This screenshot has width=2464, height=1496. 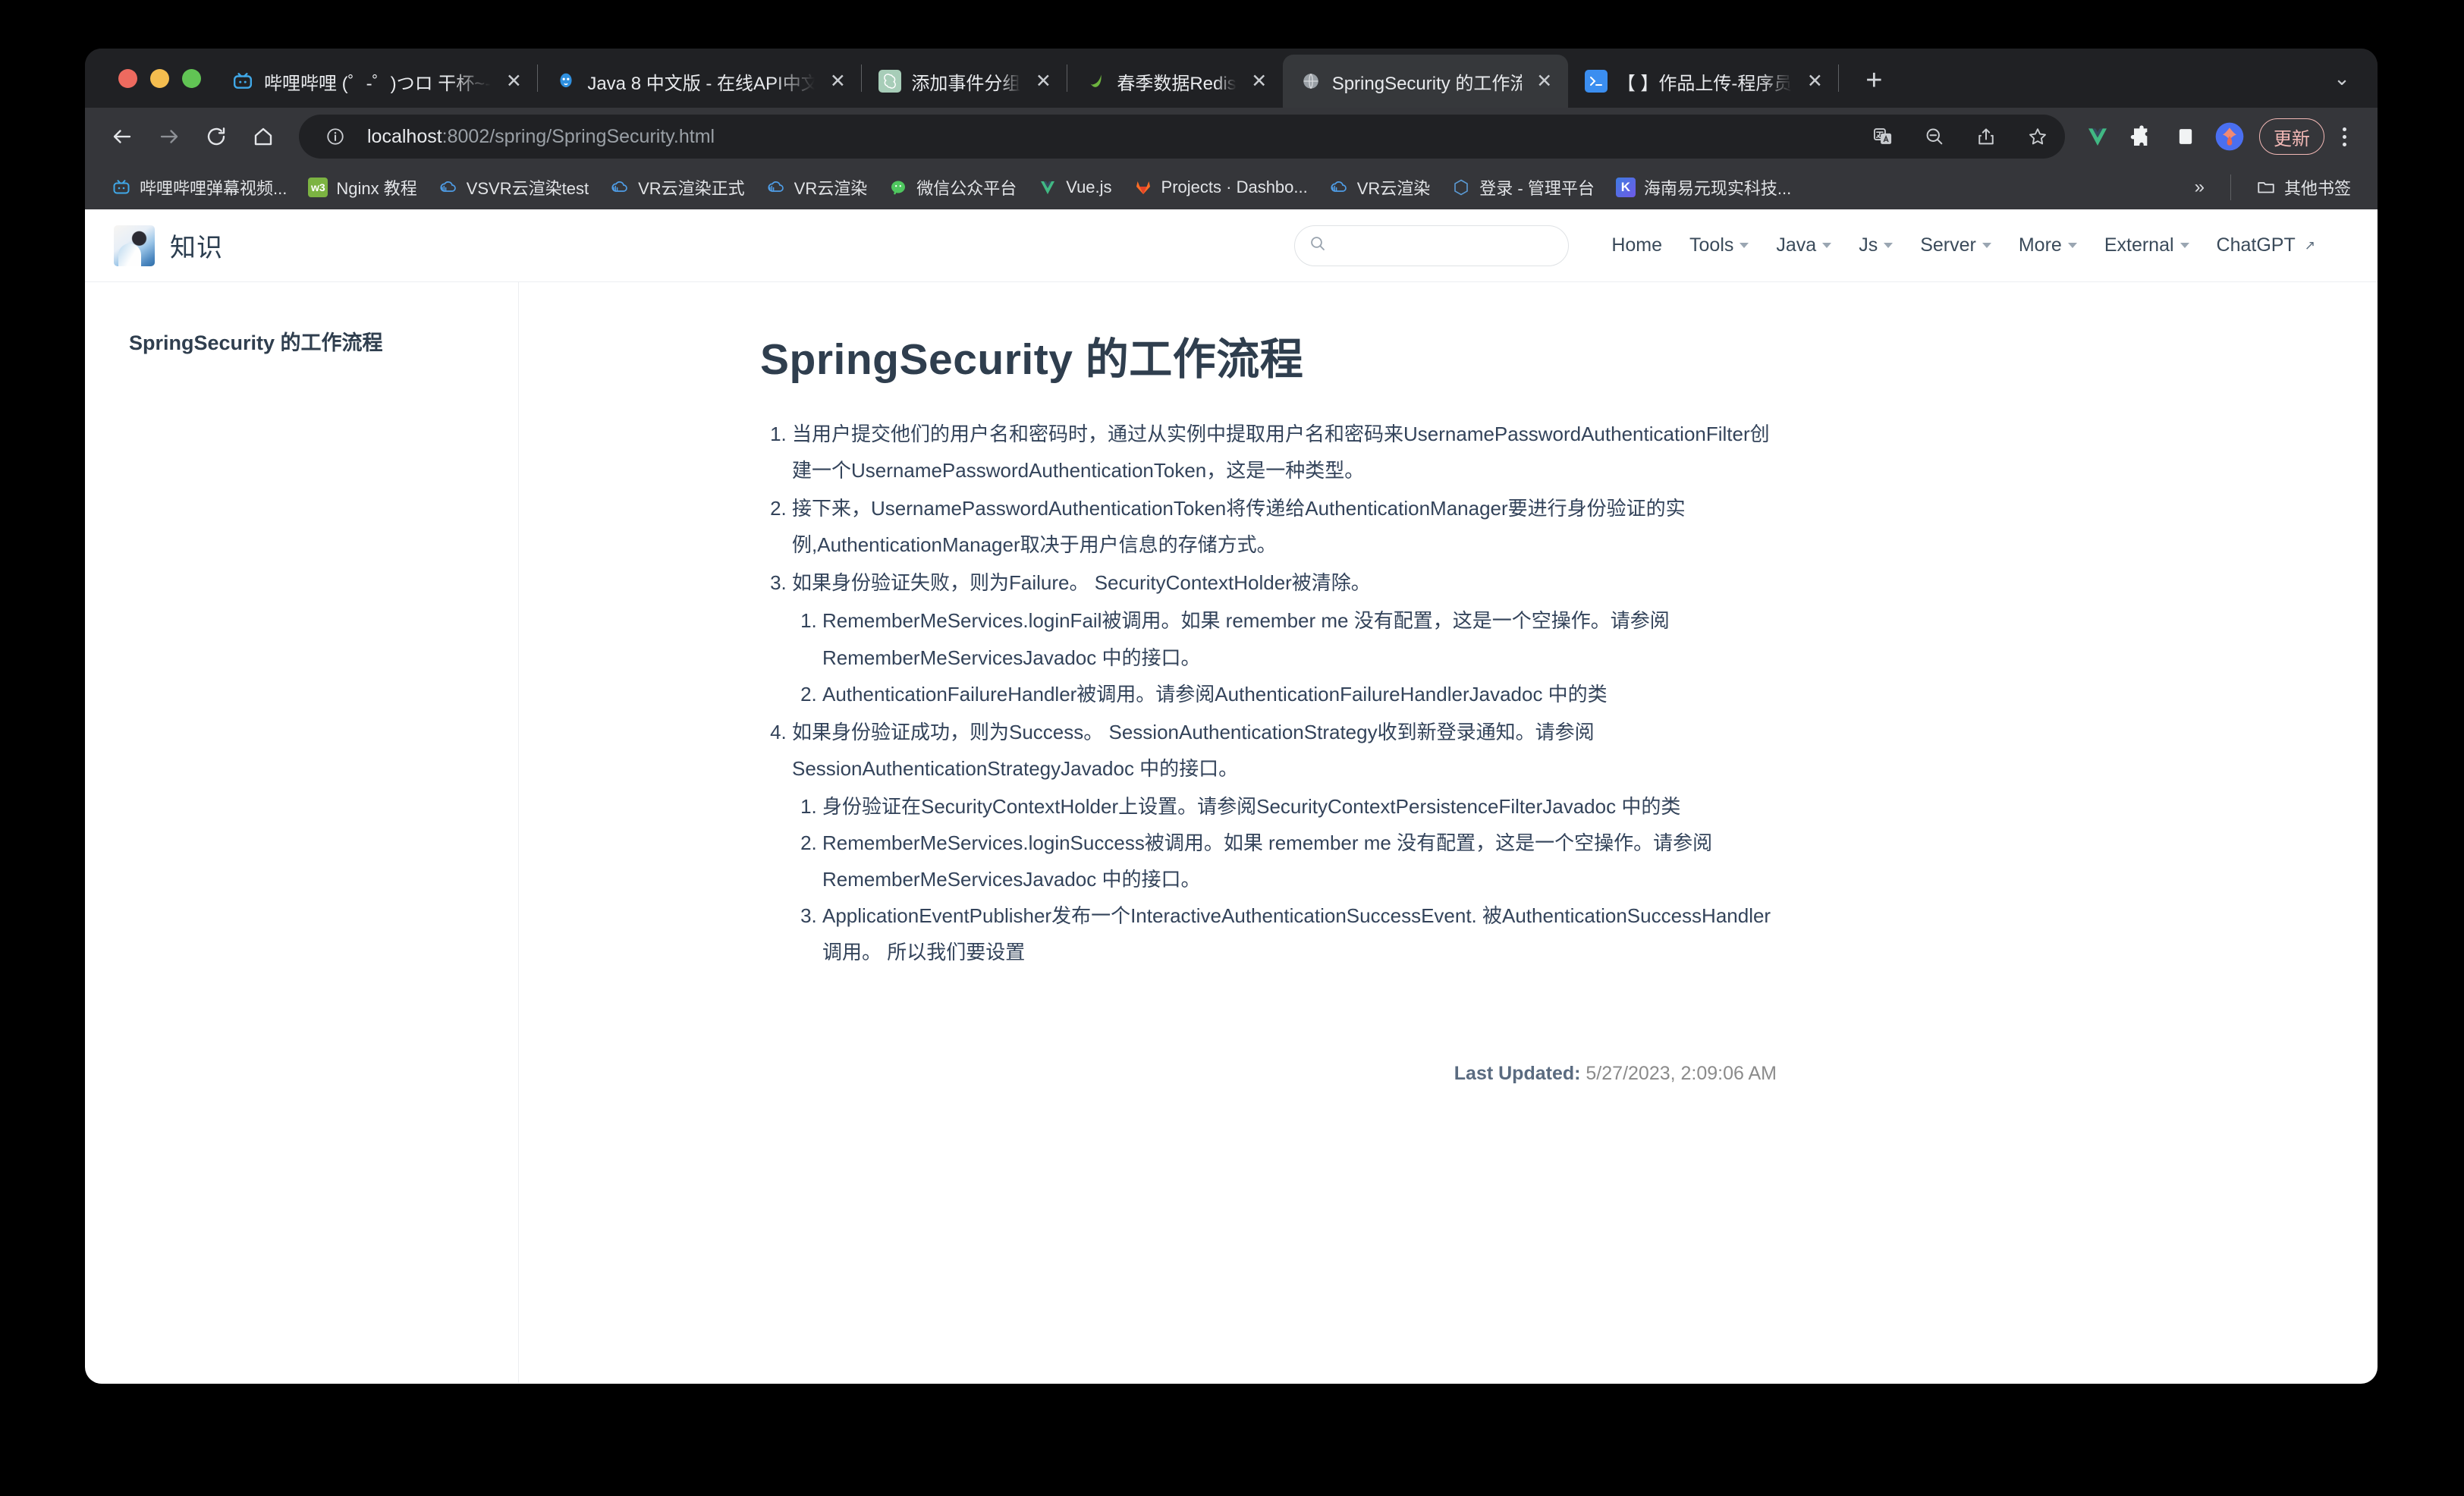 What do you see at coordinates (1032, 359) in the screenshot?
I see `page-title: SpringSecurity 的工作流程` at bounding box center [1032, 359].